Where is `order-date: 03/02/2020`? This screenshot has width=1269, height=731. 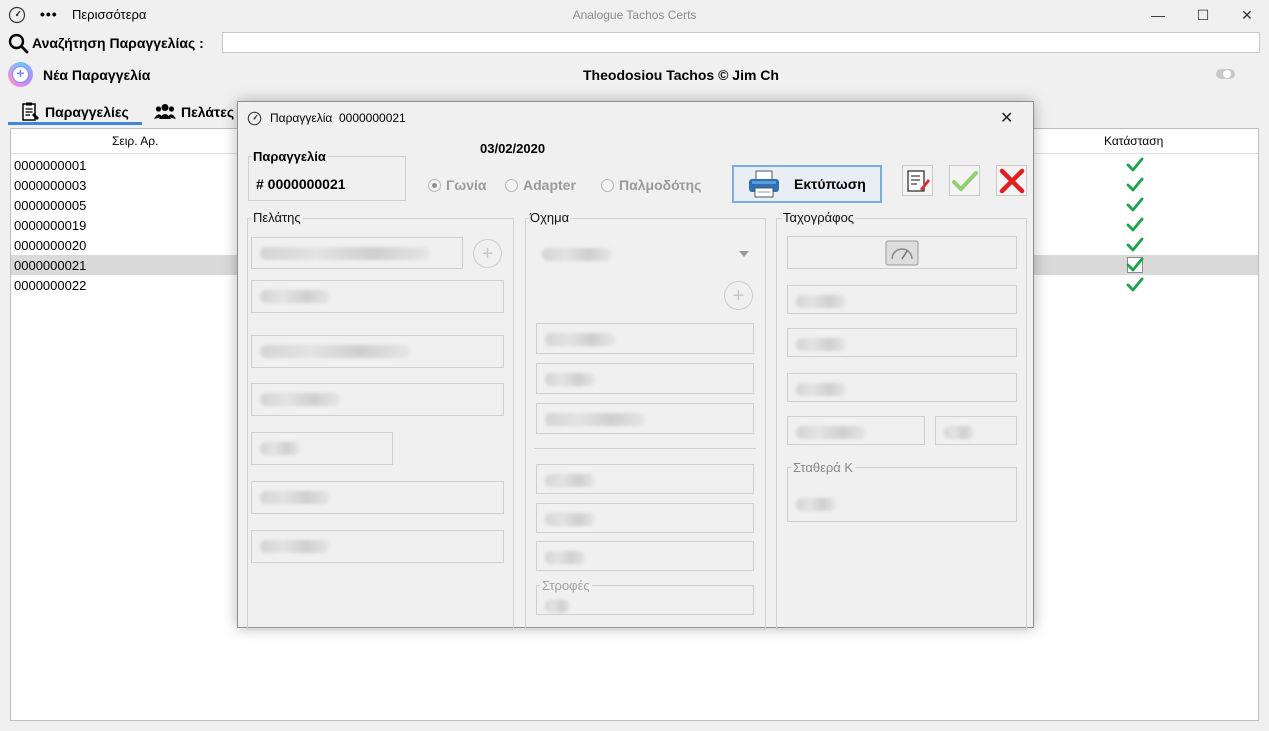
order-date: 03/02/2020 is located at coordinates (513, 148).